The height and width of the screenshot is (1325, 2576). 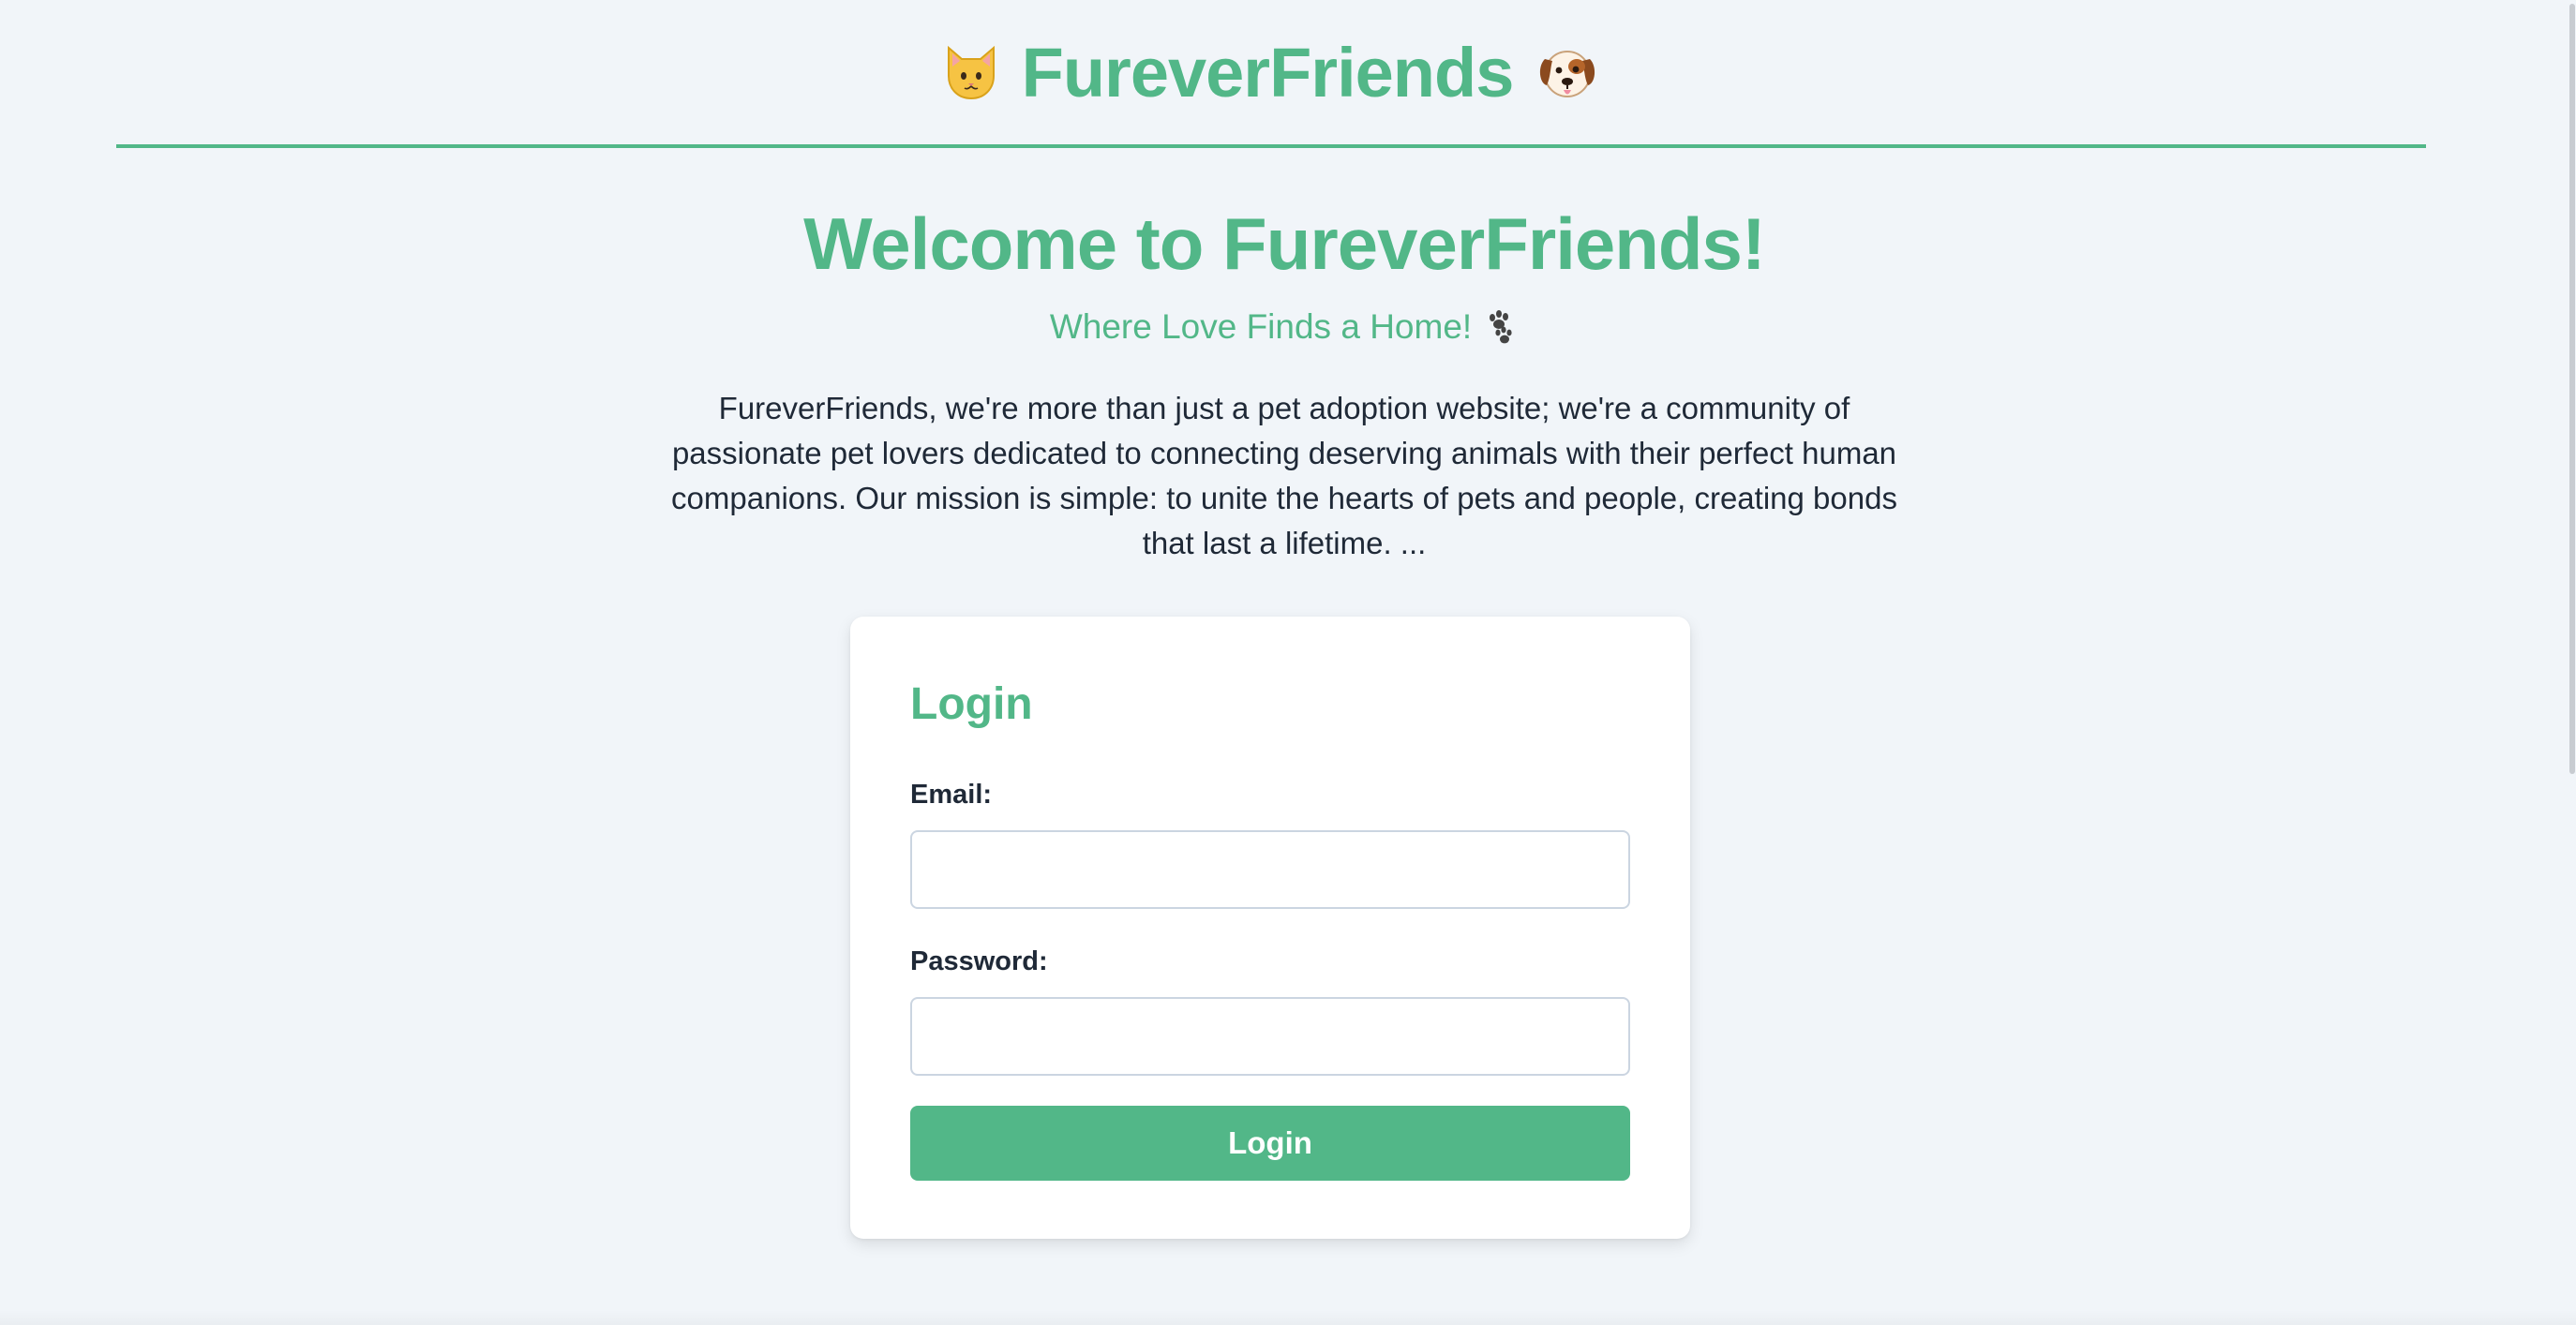 What do you see at coordinates (1270, 1143) in the screenshot?
I see `login-button: Login` at bounding box center [1270, 1143].